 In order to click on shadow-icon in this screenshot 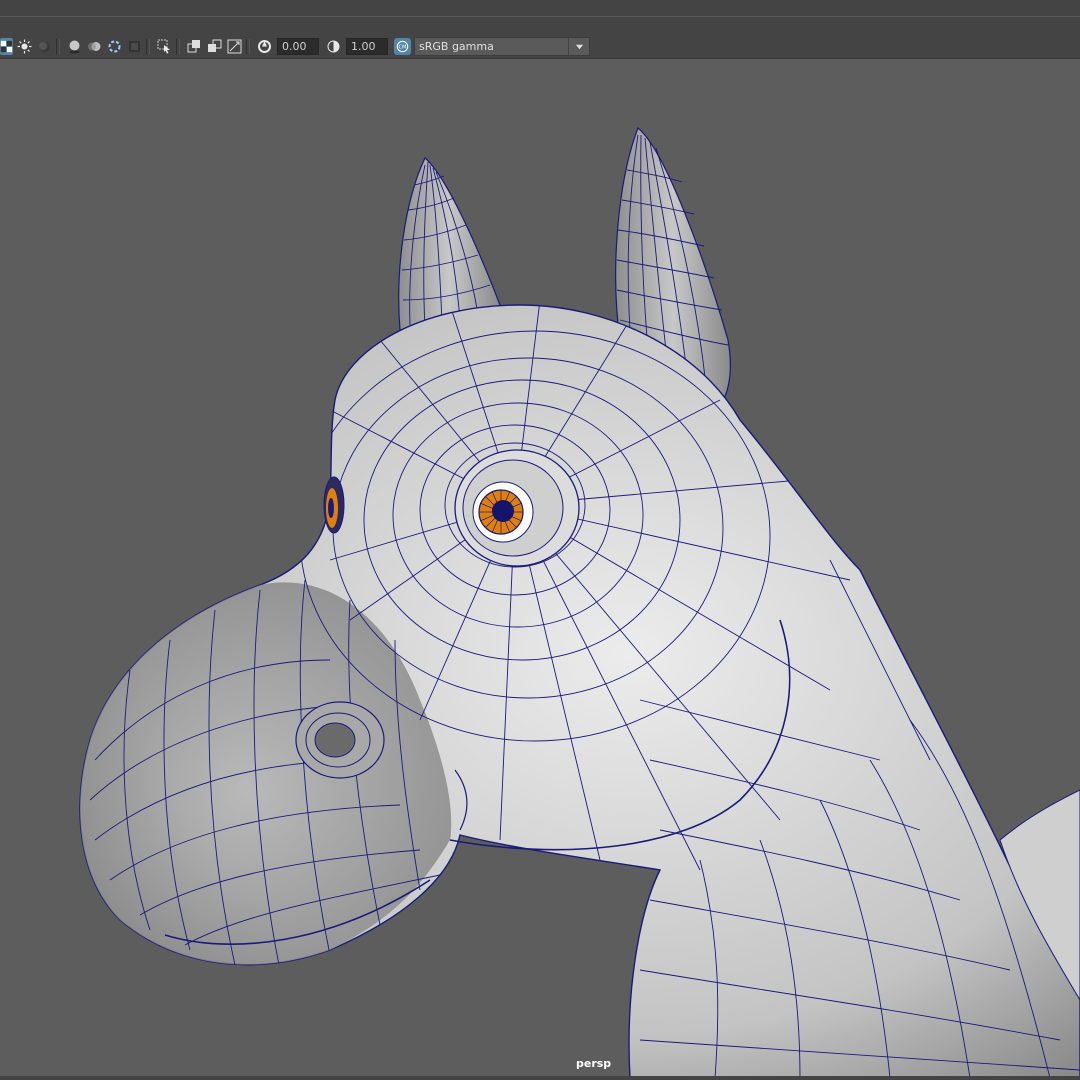, I will do `click(44, 46)`.